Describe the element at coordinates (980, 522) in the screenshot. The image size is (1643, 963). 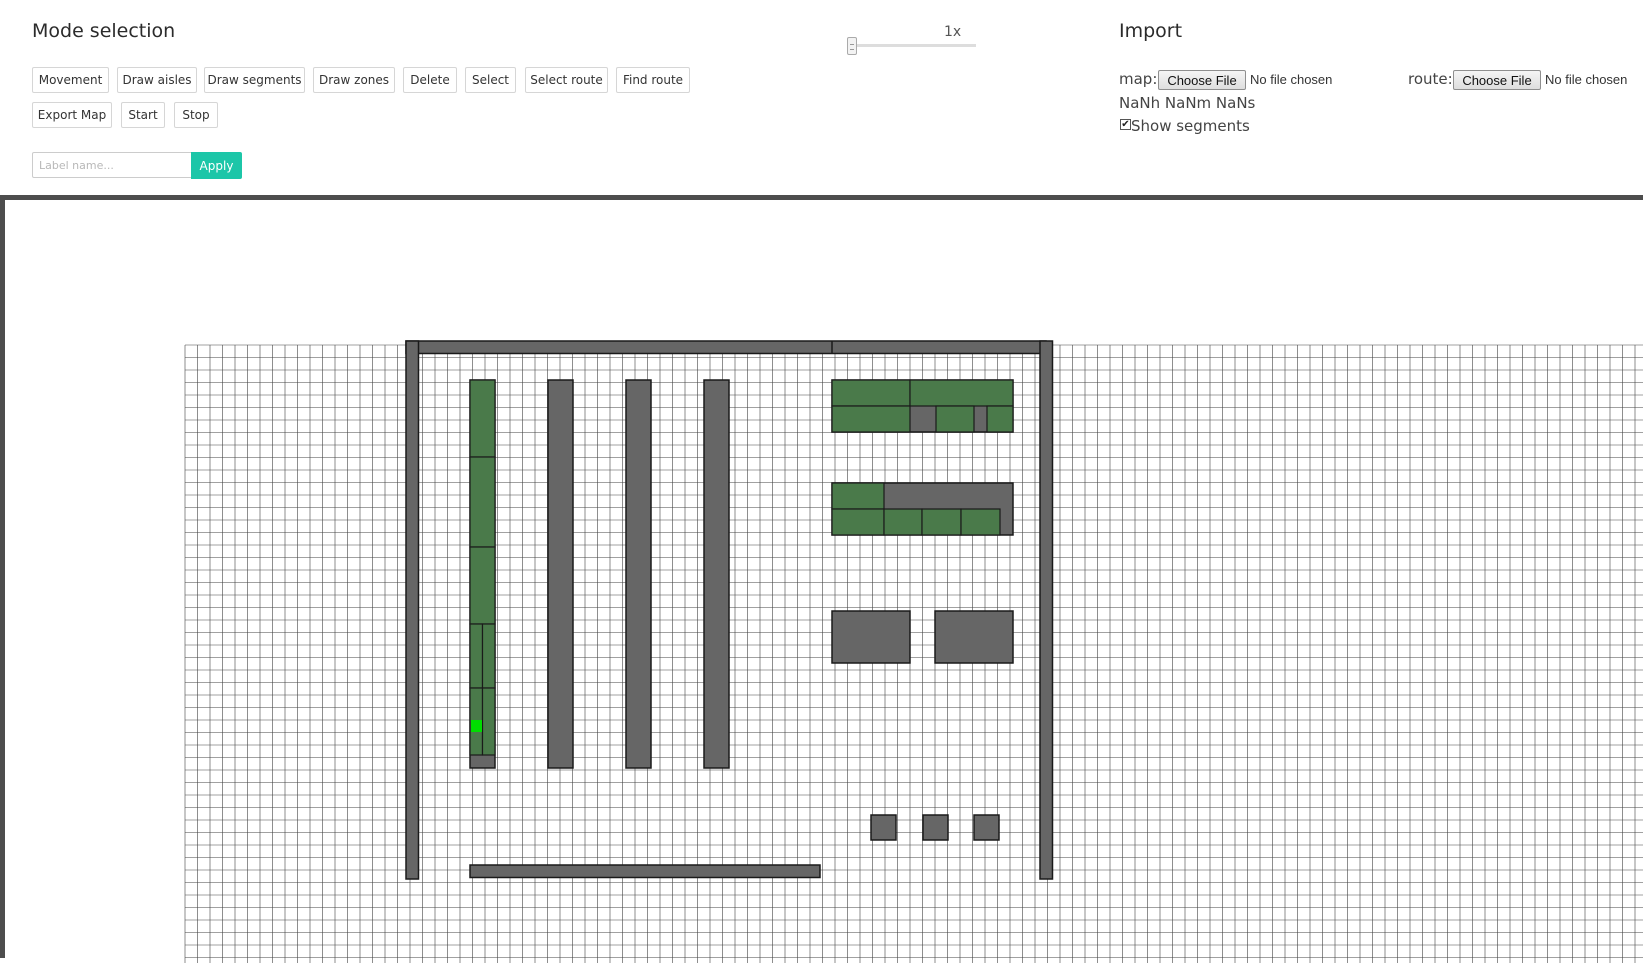
I see `segment-m5` at that location.